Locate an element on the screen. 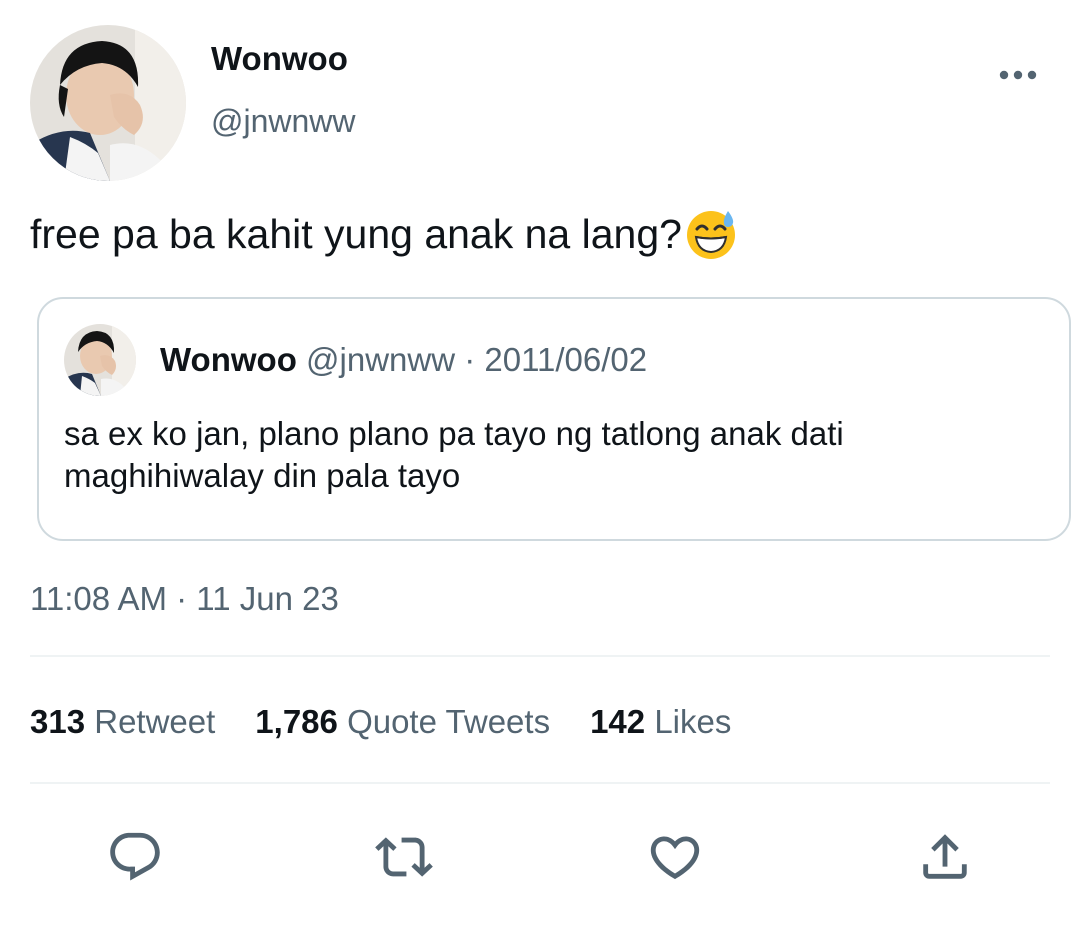  quoted-tweet-header: Wonwoo @jnwnww · 2011/06/02 is located at coordinates (403, 360).